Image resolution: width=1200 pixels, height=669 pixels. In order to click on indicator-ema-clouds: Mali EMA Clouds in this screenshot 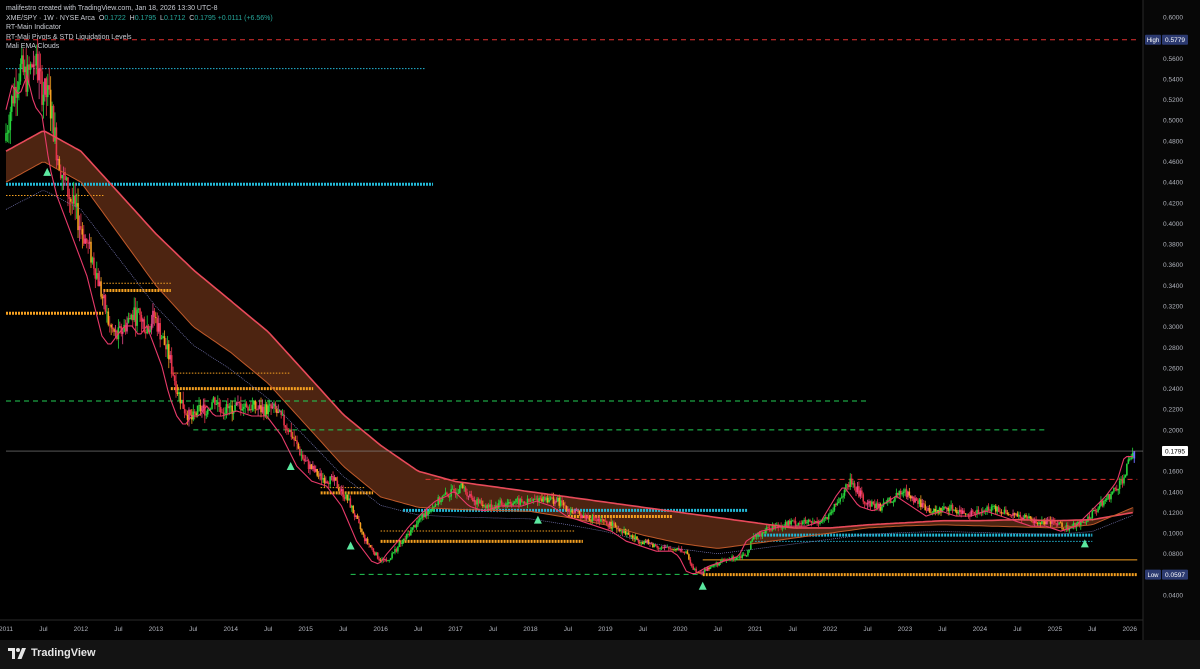, I will do `click(139, 47)`.